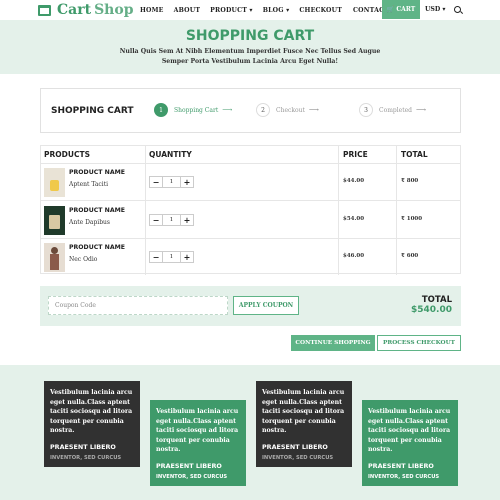 The height and width of the screenshot is (500, 500). Describe the element at coordinates (83, 259) in the screenshot. I see `product-variant: Nec Odio` at that location.